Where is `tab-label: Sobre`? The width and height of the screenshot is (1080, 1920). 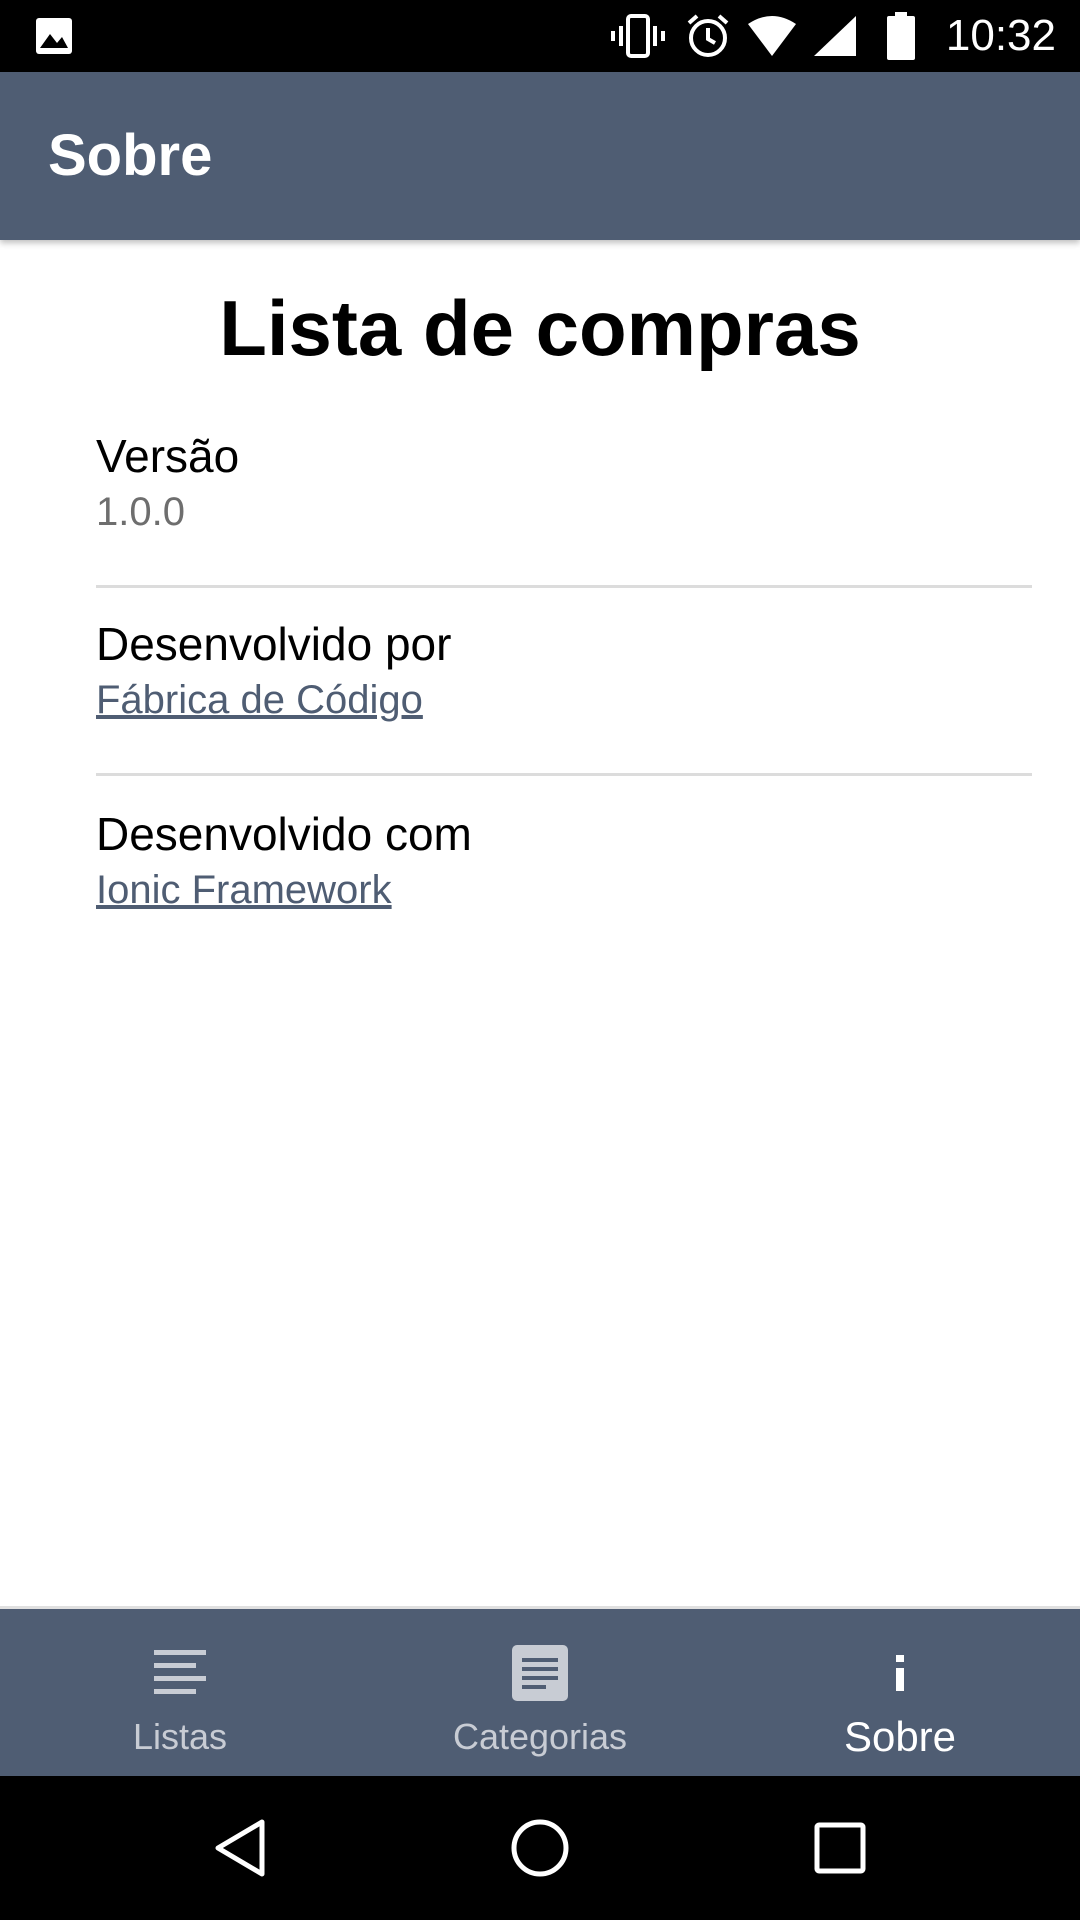 tab-label: Sobre is located at coordinates (900, 1736).